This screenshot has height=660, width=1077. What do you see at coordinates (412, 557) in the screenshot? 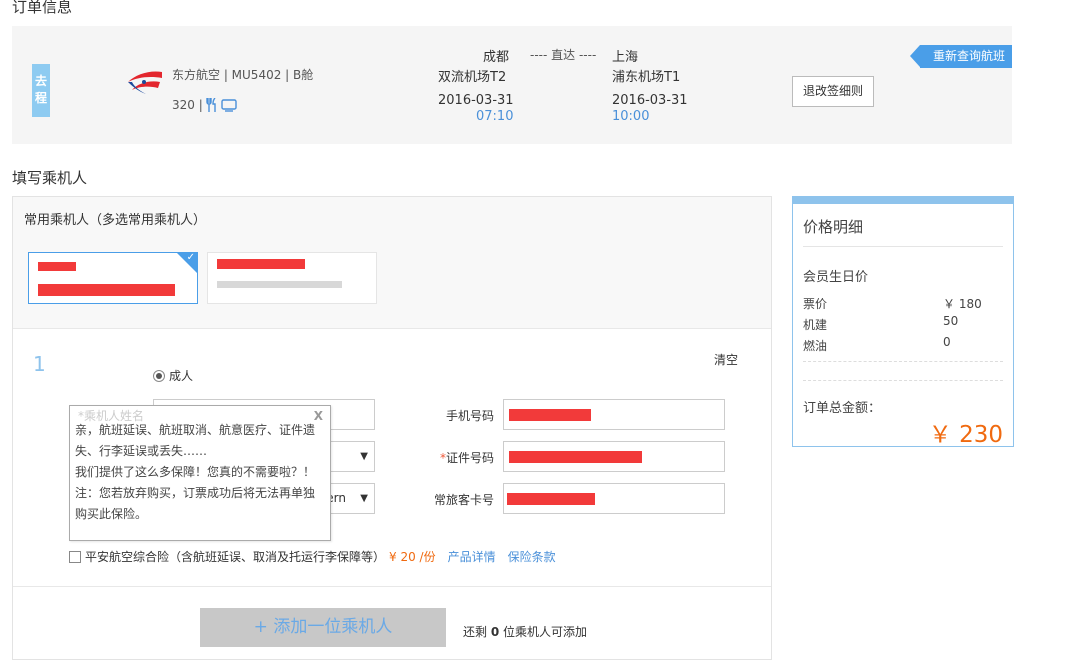
I see `insurance-price: ¥ 20 /份` at bounding box center [412, 557].